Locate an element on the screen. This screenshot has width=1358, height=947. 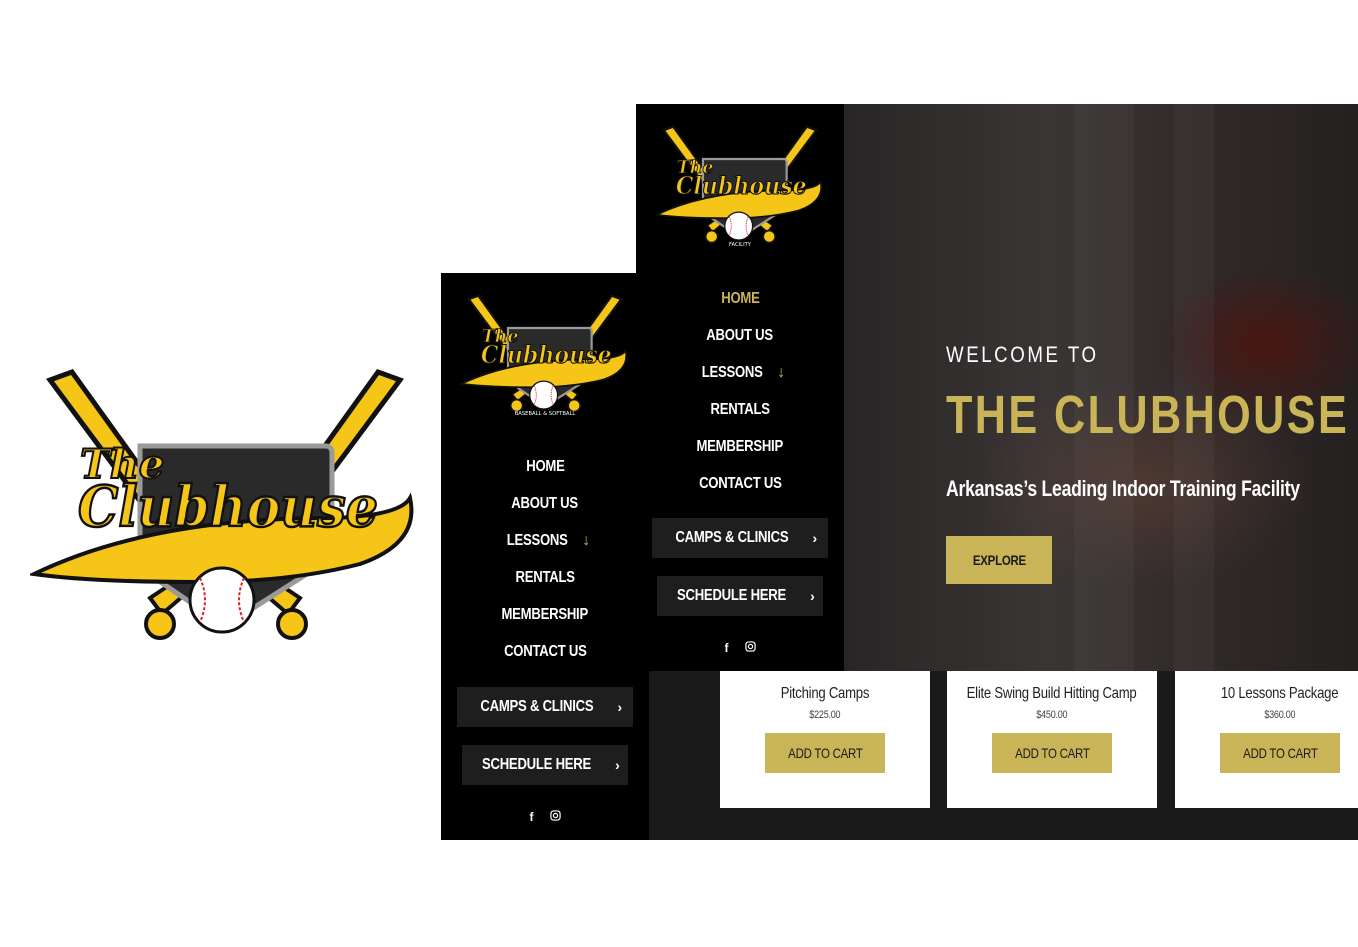
product-name: Elite Swing Build Hitting Camp is located at coordinates (1052, 694).